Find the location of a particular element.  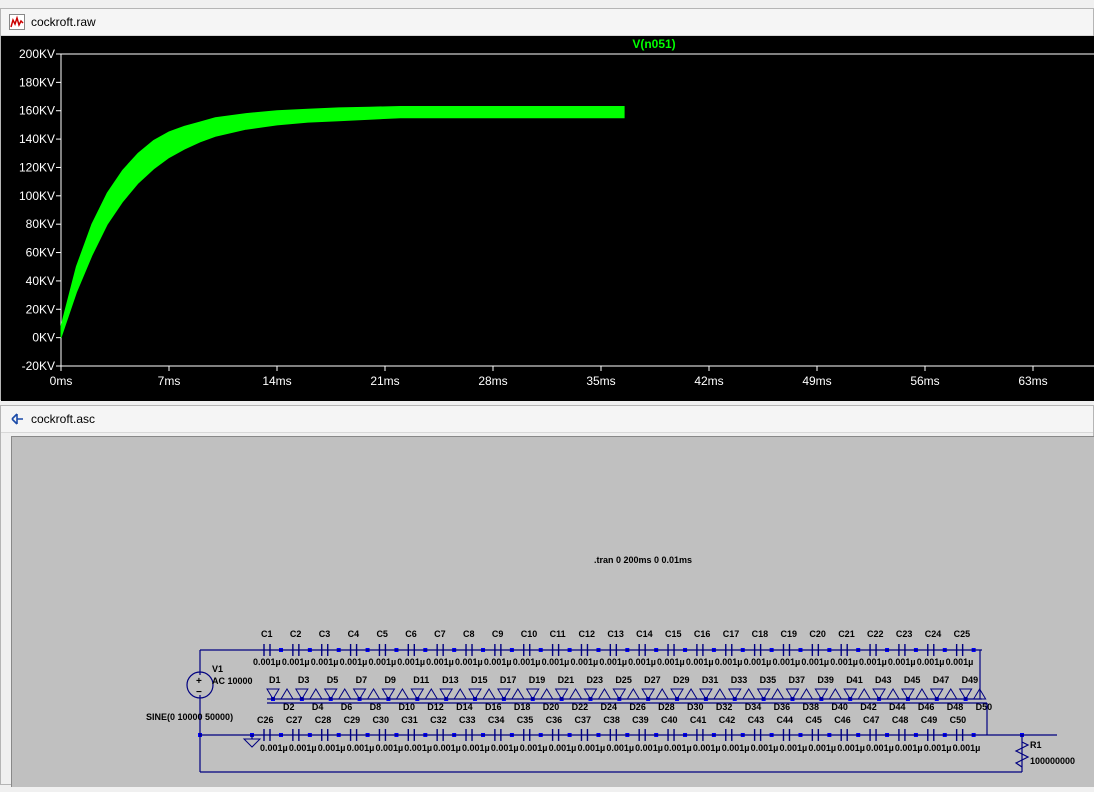

capacitor-bottom-label: C36 is located at coordinates (554, 720).